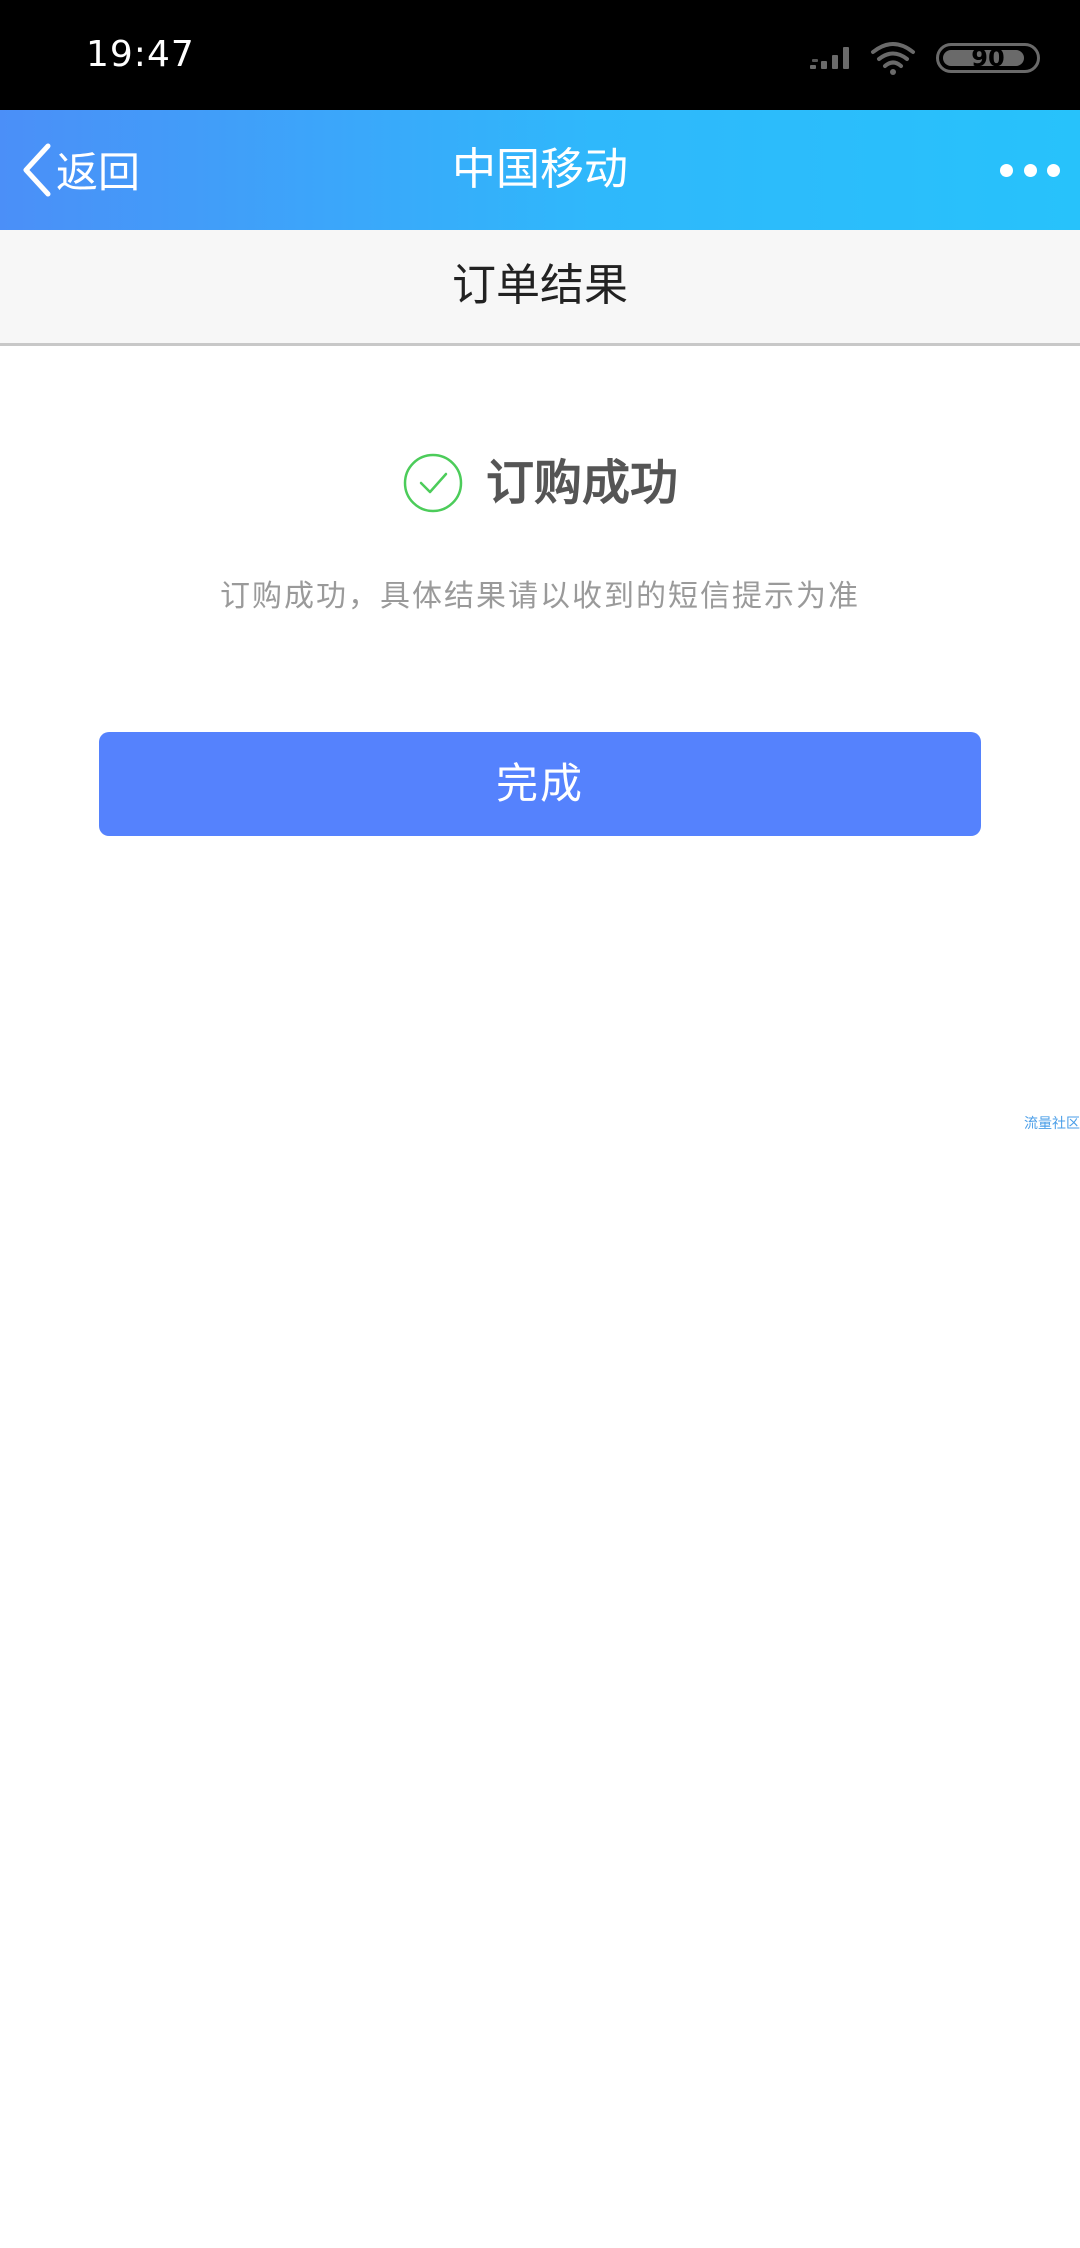 The image size is (1080, 2248). I want to click on result-status: 订购成功, so click(540, 483).